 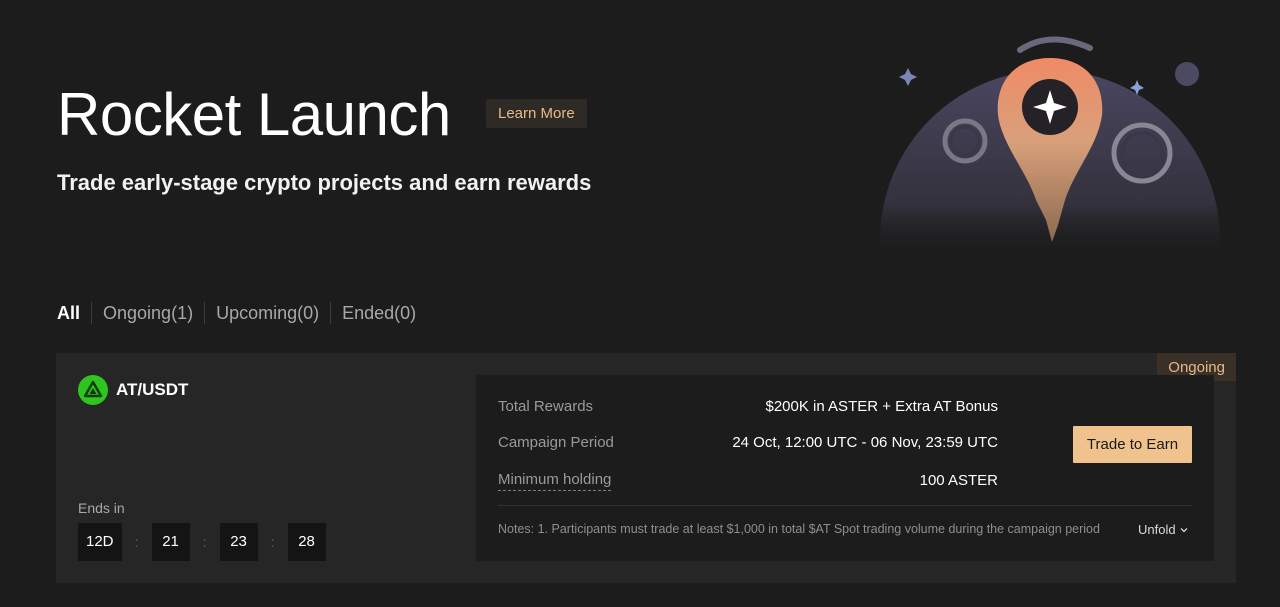 What do you see at coordinates (68, 313) in the screenshot?
I see `tab-all: All` at bounding box center [68, 313].